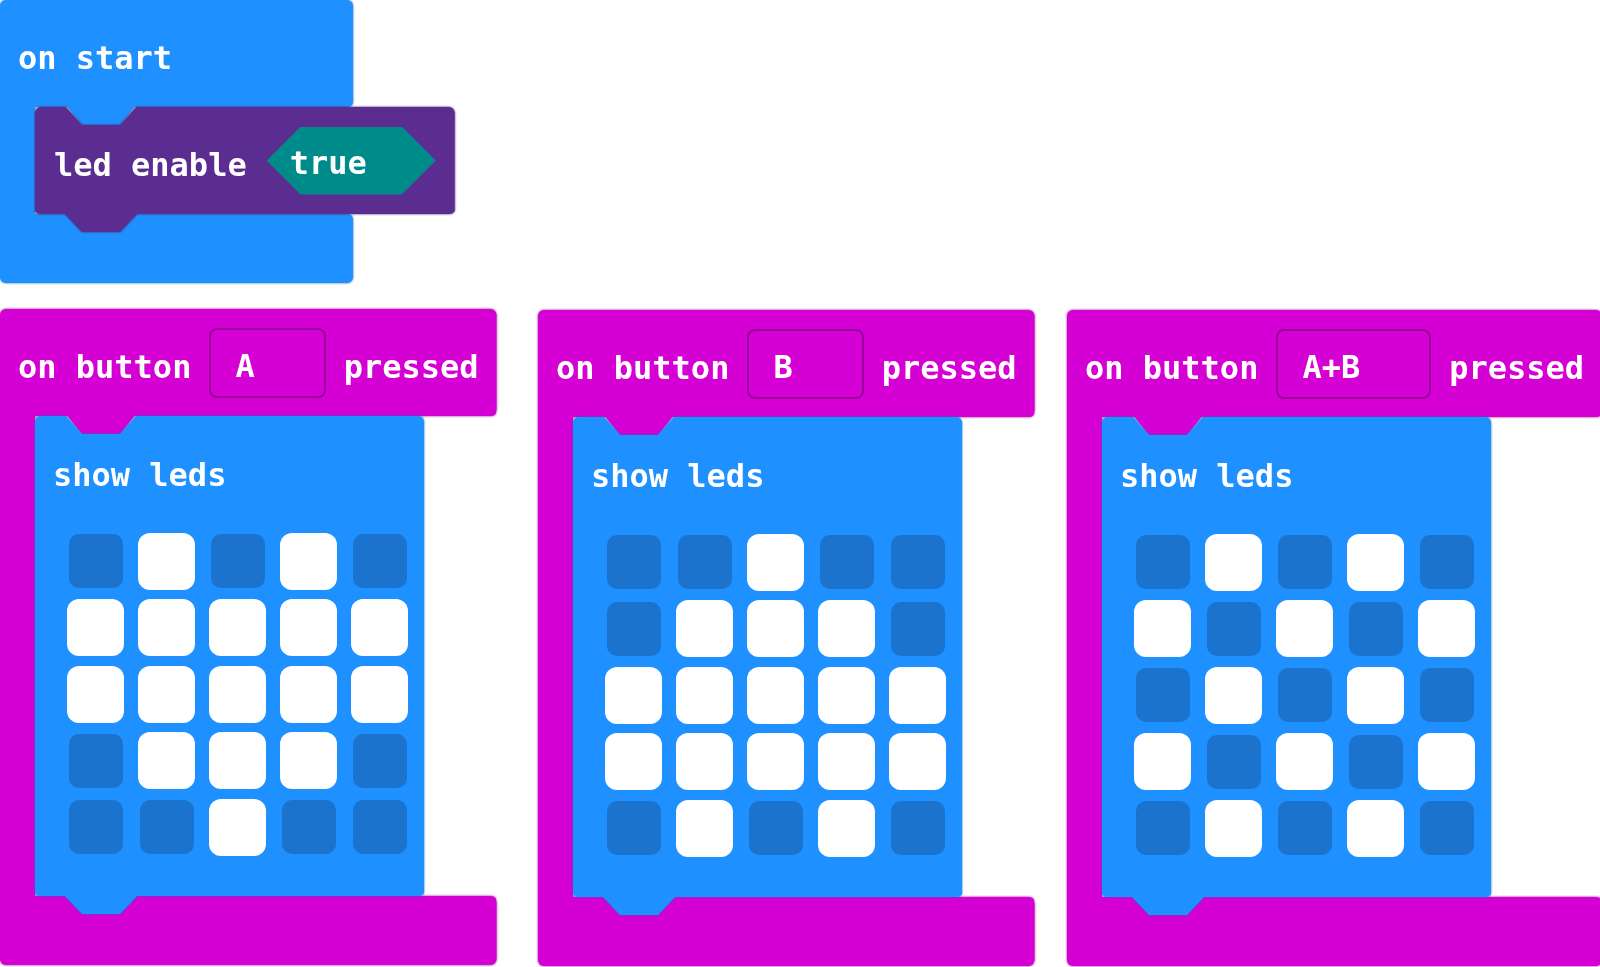  Describe the element at coordinates (267, 362) in the screenshot. I see `dropdown-field: A` at that location.